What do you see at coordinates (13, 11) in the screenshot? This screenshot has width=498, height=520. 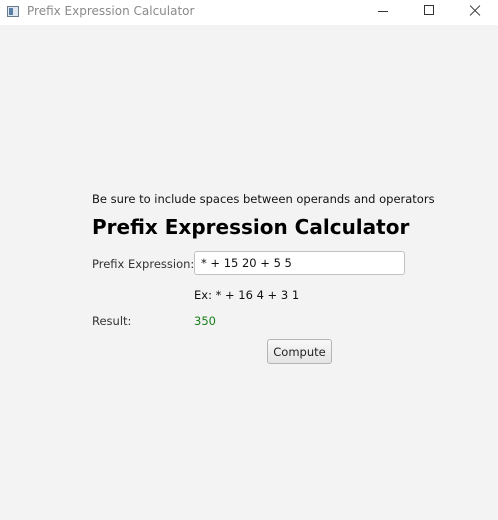 I see `app-window-icon` at bounding box center [13, 11].